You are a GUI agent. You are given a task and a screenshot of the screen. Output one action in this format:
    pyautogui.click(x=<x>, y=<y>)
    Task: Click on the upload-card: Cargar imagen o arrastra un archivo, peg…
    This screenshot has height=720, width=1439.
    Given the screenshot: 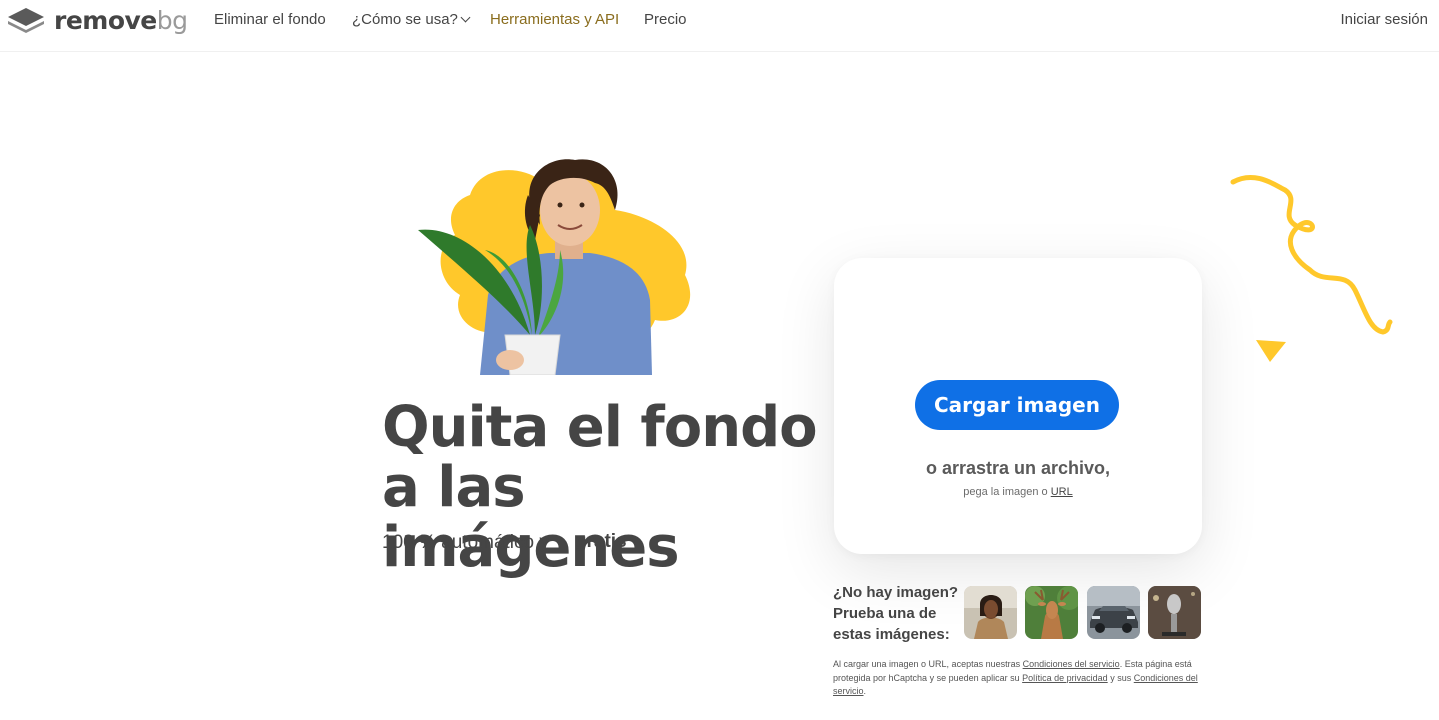 What is the action you would take?
    pyautogui.click(x=1018, y=406)
    